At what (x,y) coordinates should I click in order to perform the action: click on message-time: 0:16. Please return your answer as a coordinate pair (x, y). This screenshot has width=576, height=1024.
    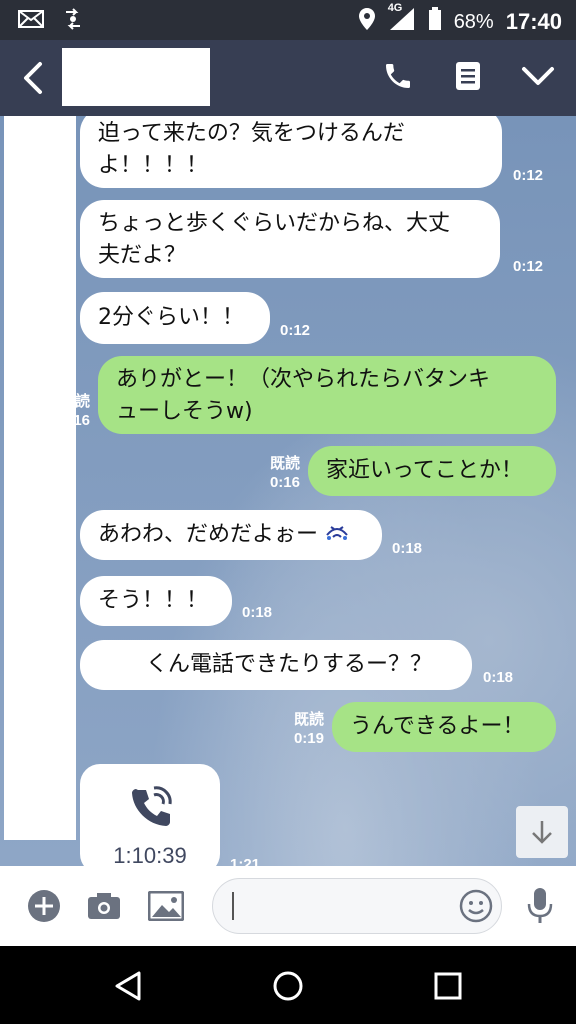
    Looking at the image, I should click on (284, 482).